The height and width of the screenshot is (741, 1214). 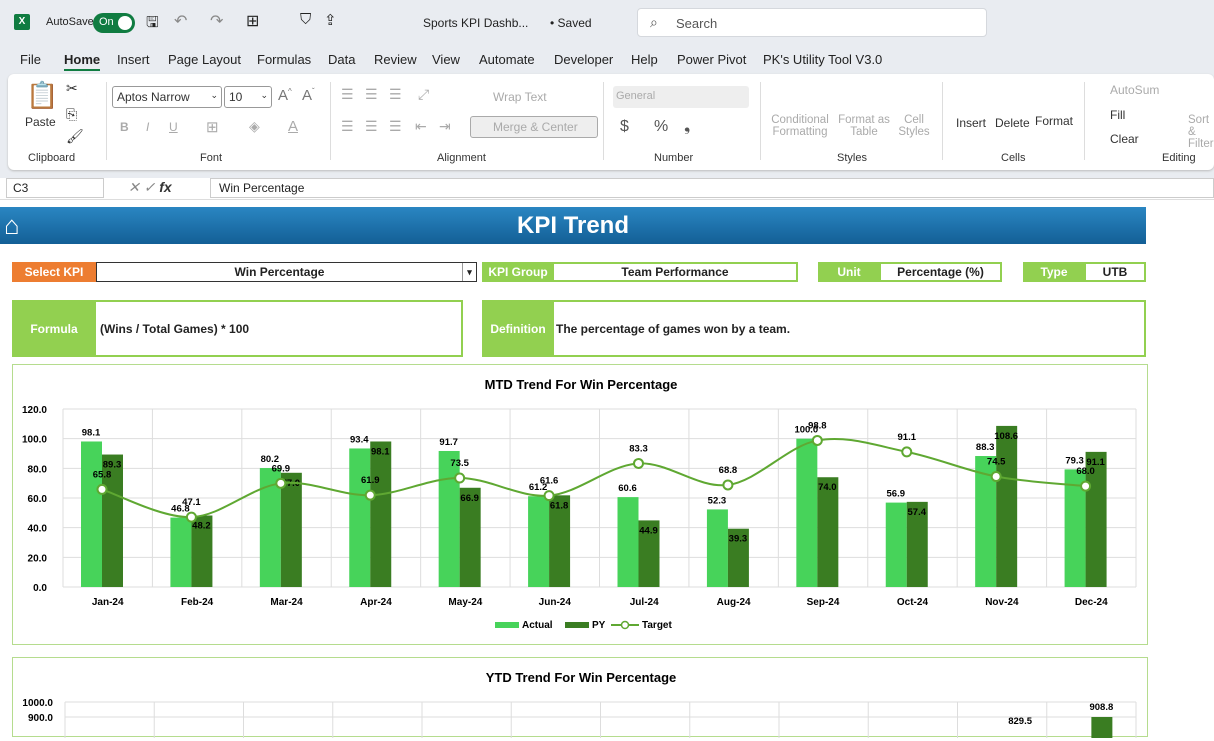 What do you see at coordinates (421, 126) in the screenshot?
I see `decrease-indent-icon: ⇤` at bounding box center [421, 126].